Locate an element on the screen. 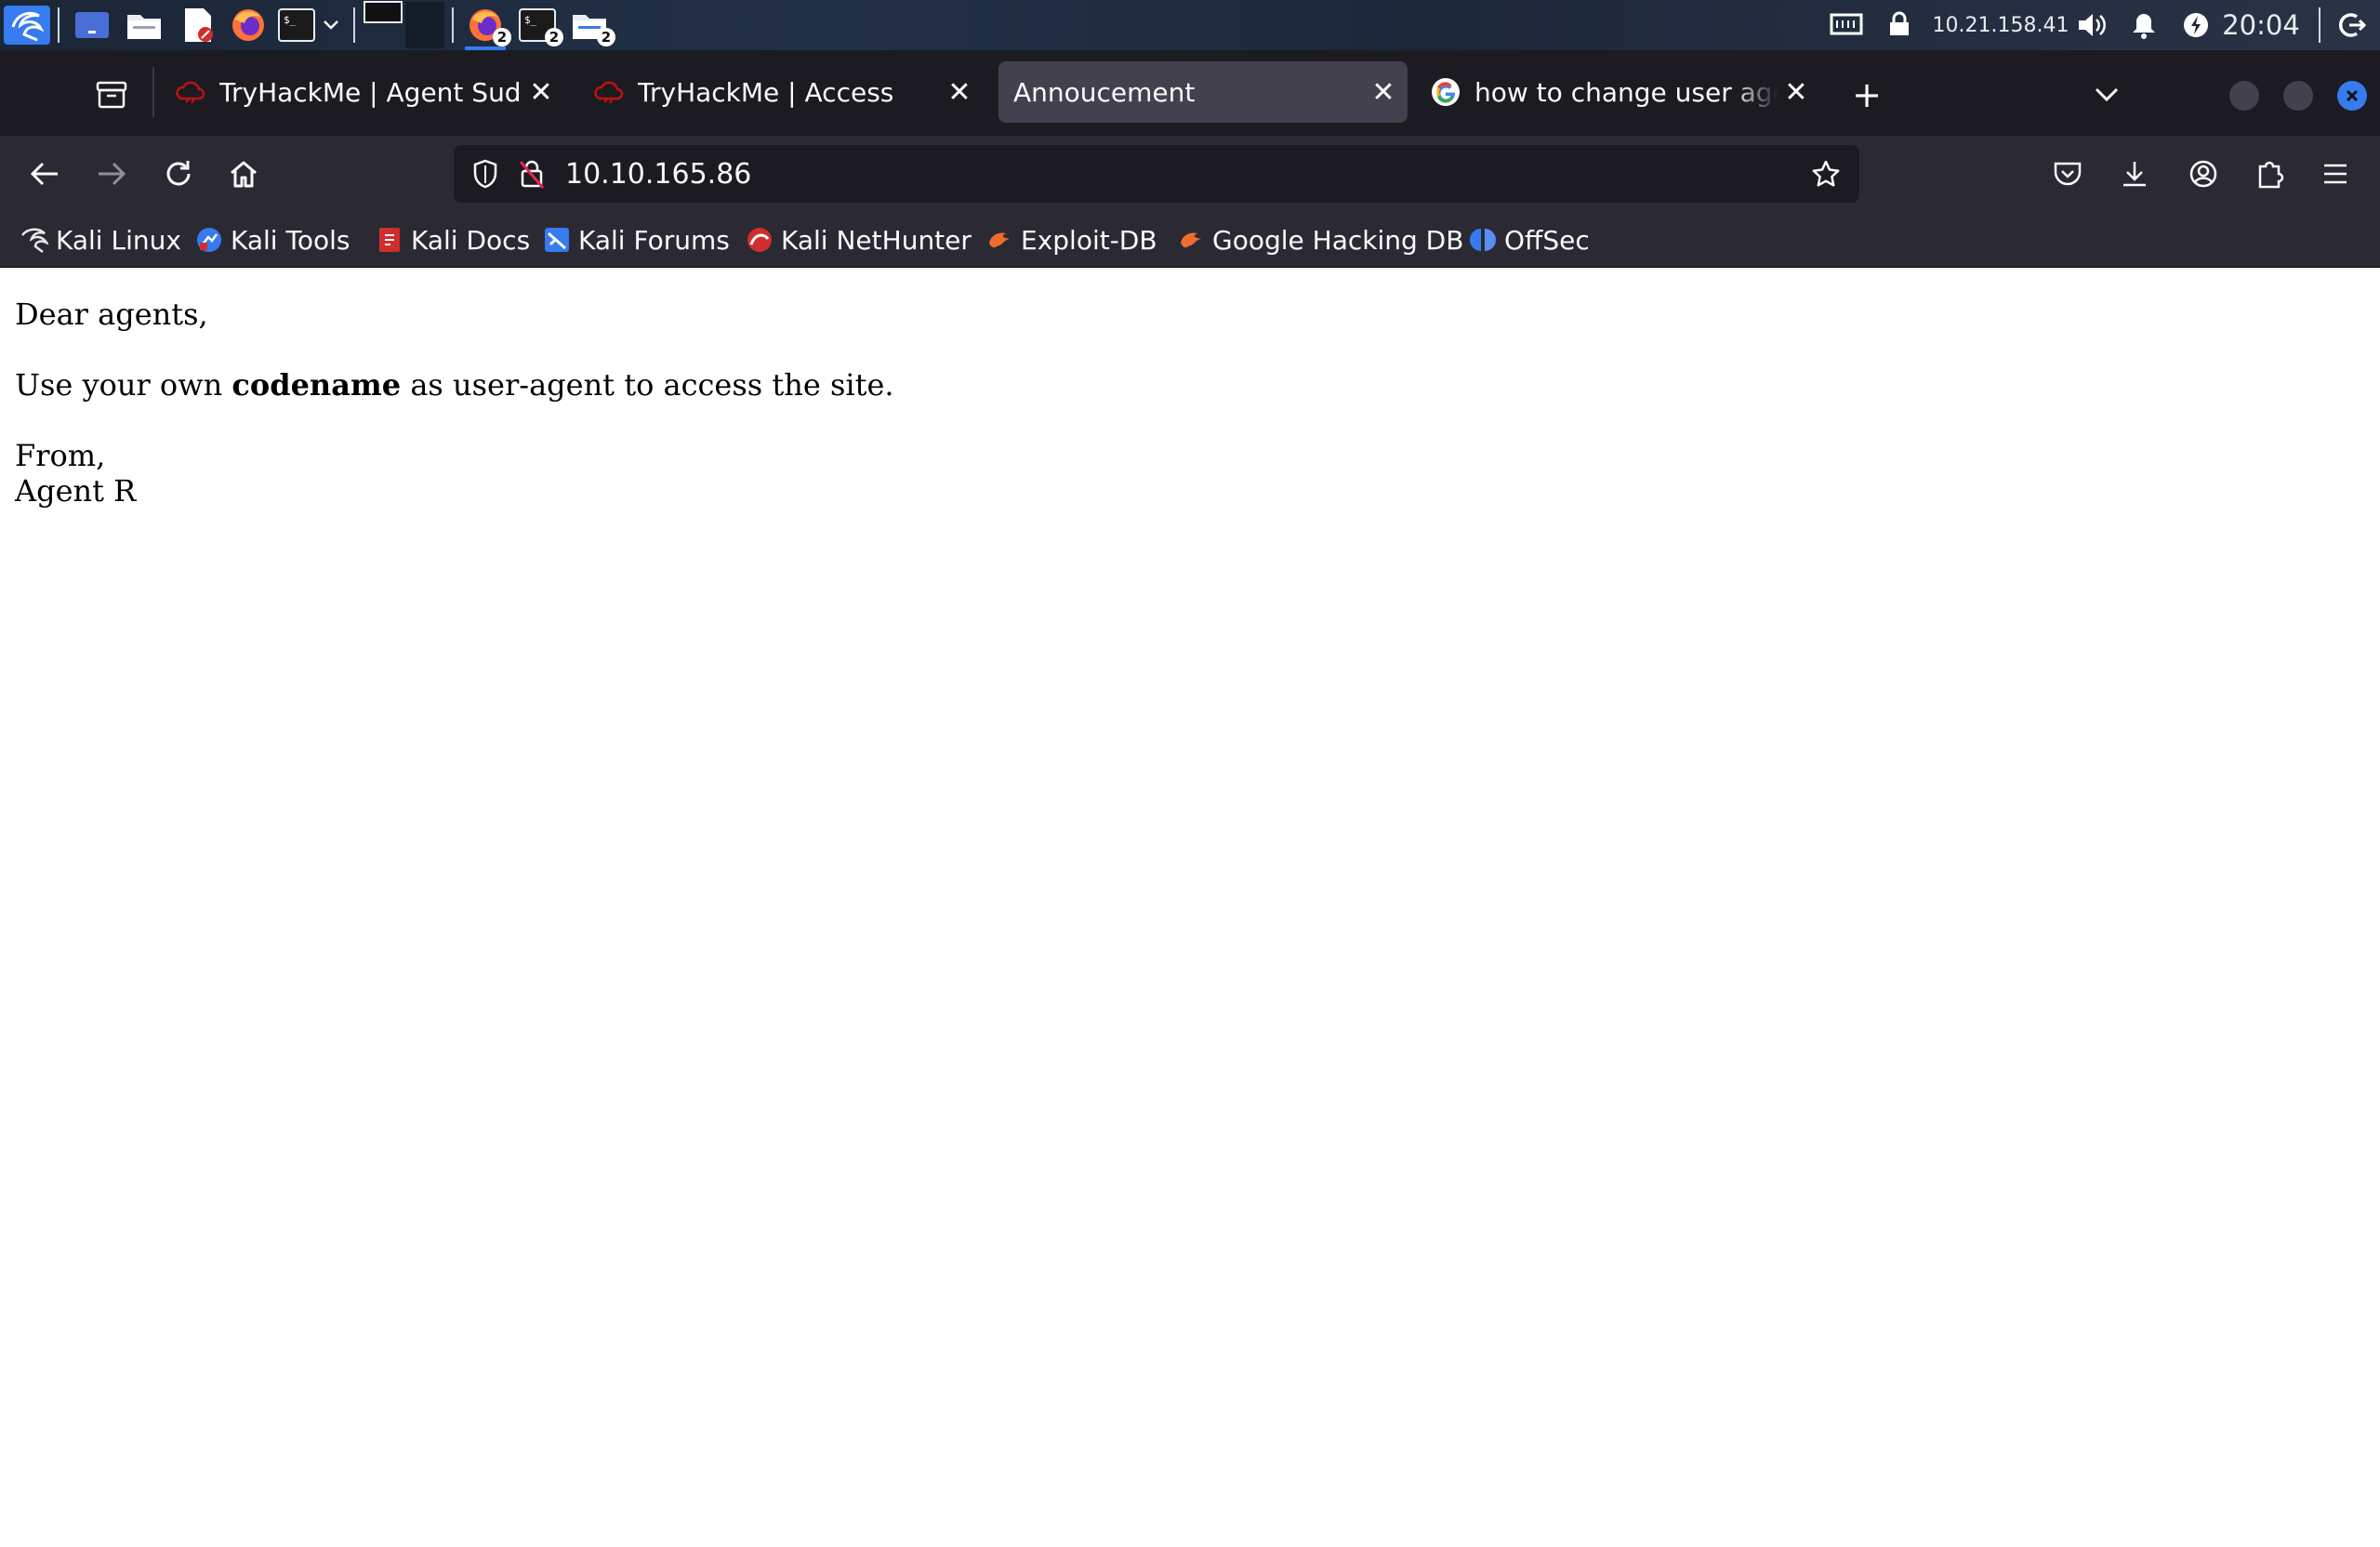 Image resolution: width=2380 pixels, height=1547 pixels. files-window-count-badge: 2 is located at coordinates (606, 37).